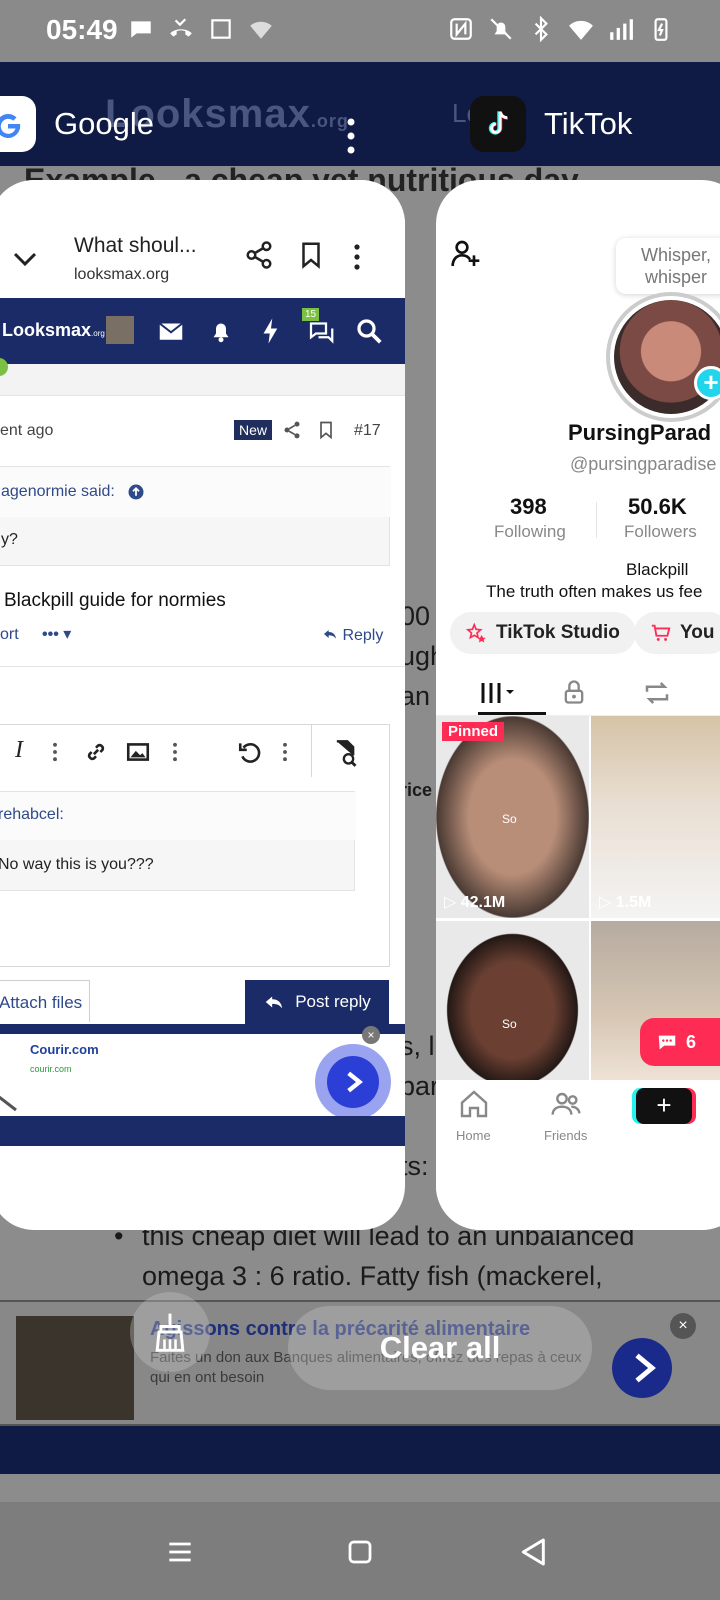 This screenshot has width=720, height=1600. Describe the element at coordinates (680, 1042) in the screenshot. I see `comments-button: 6` at that location.